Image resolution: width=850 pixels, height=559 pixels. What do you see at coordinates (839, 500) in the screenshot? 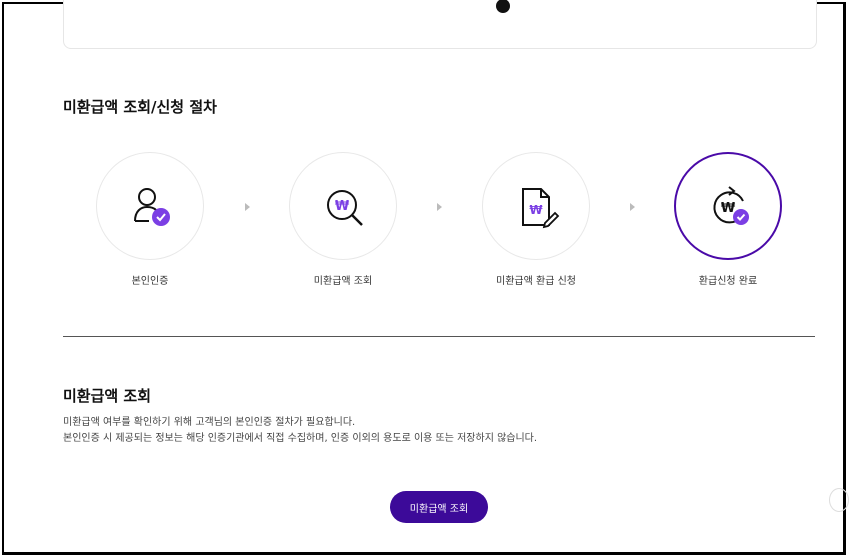
I see `floating-button-edge` at bounding box center [839, 500].